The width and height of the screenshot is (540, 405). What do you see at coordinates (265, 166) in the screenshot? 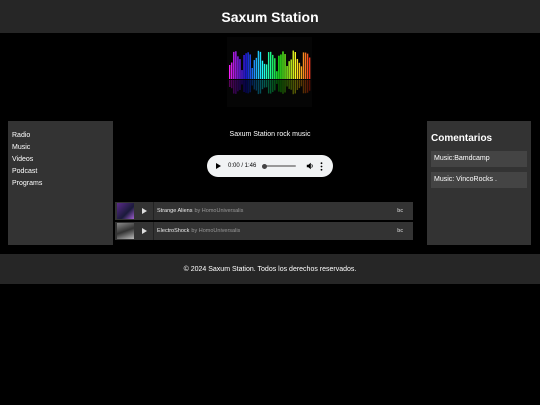
I see `progress-thumb` at bounding box center [265, 166].